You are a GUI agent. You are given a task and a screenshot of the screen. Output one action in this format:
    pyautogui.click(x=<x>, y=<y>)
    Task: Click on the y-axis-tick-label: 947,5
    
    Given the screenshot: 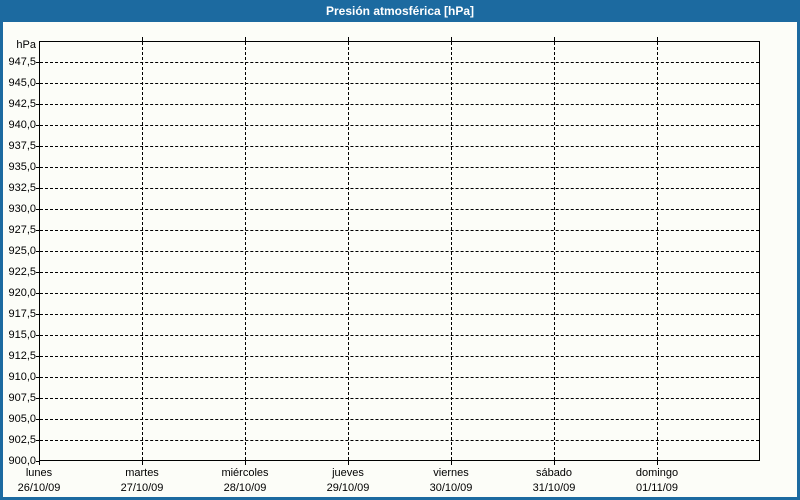 What is the action you would take?
    pyautogui.click(x=22, y=62)
    